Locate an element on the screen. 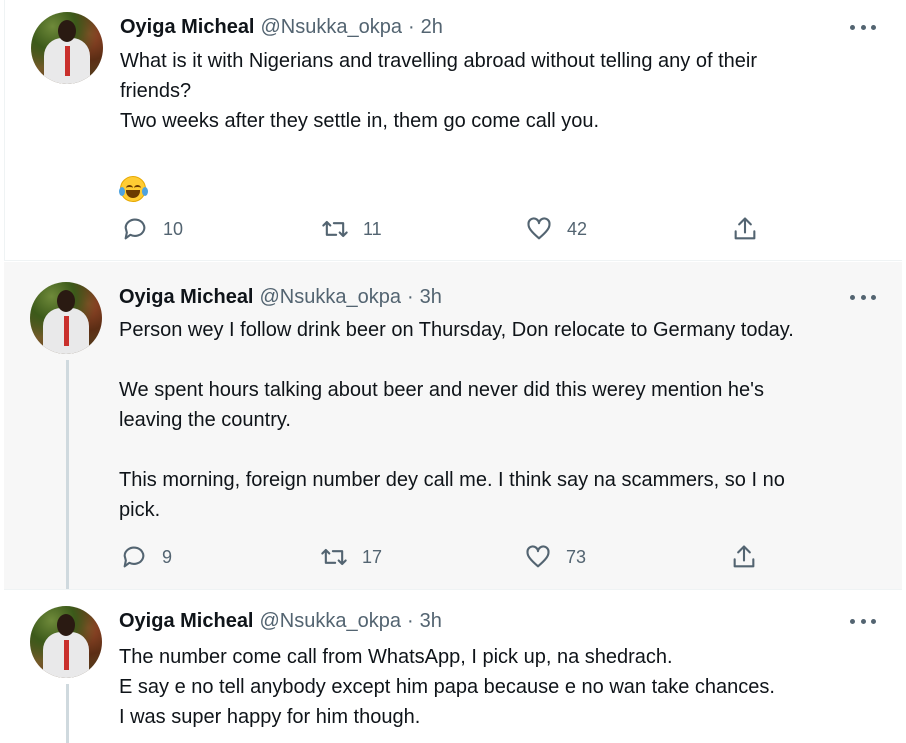 The height and width of the screenshot is (743, 906). like-button: 42 is located at coordinates (556, 229).